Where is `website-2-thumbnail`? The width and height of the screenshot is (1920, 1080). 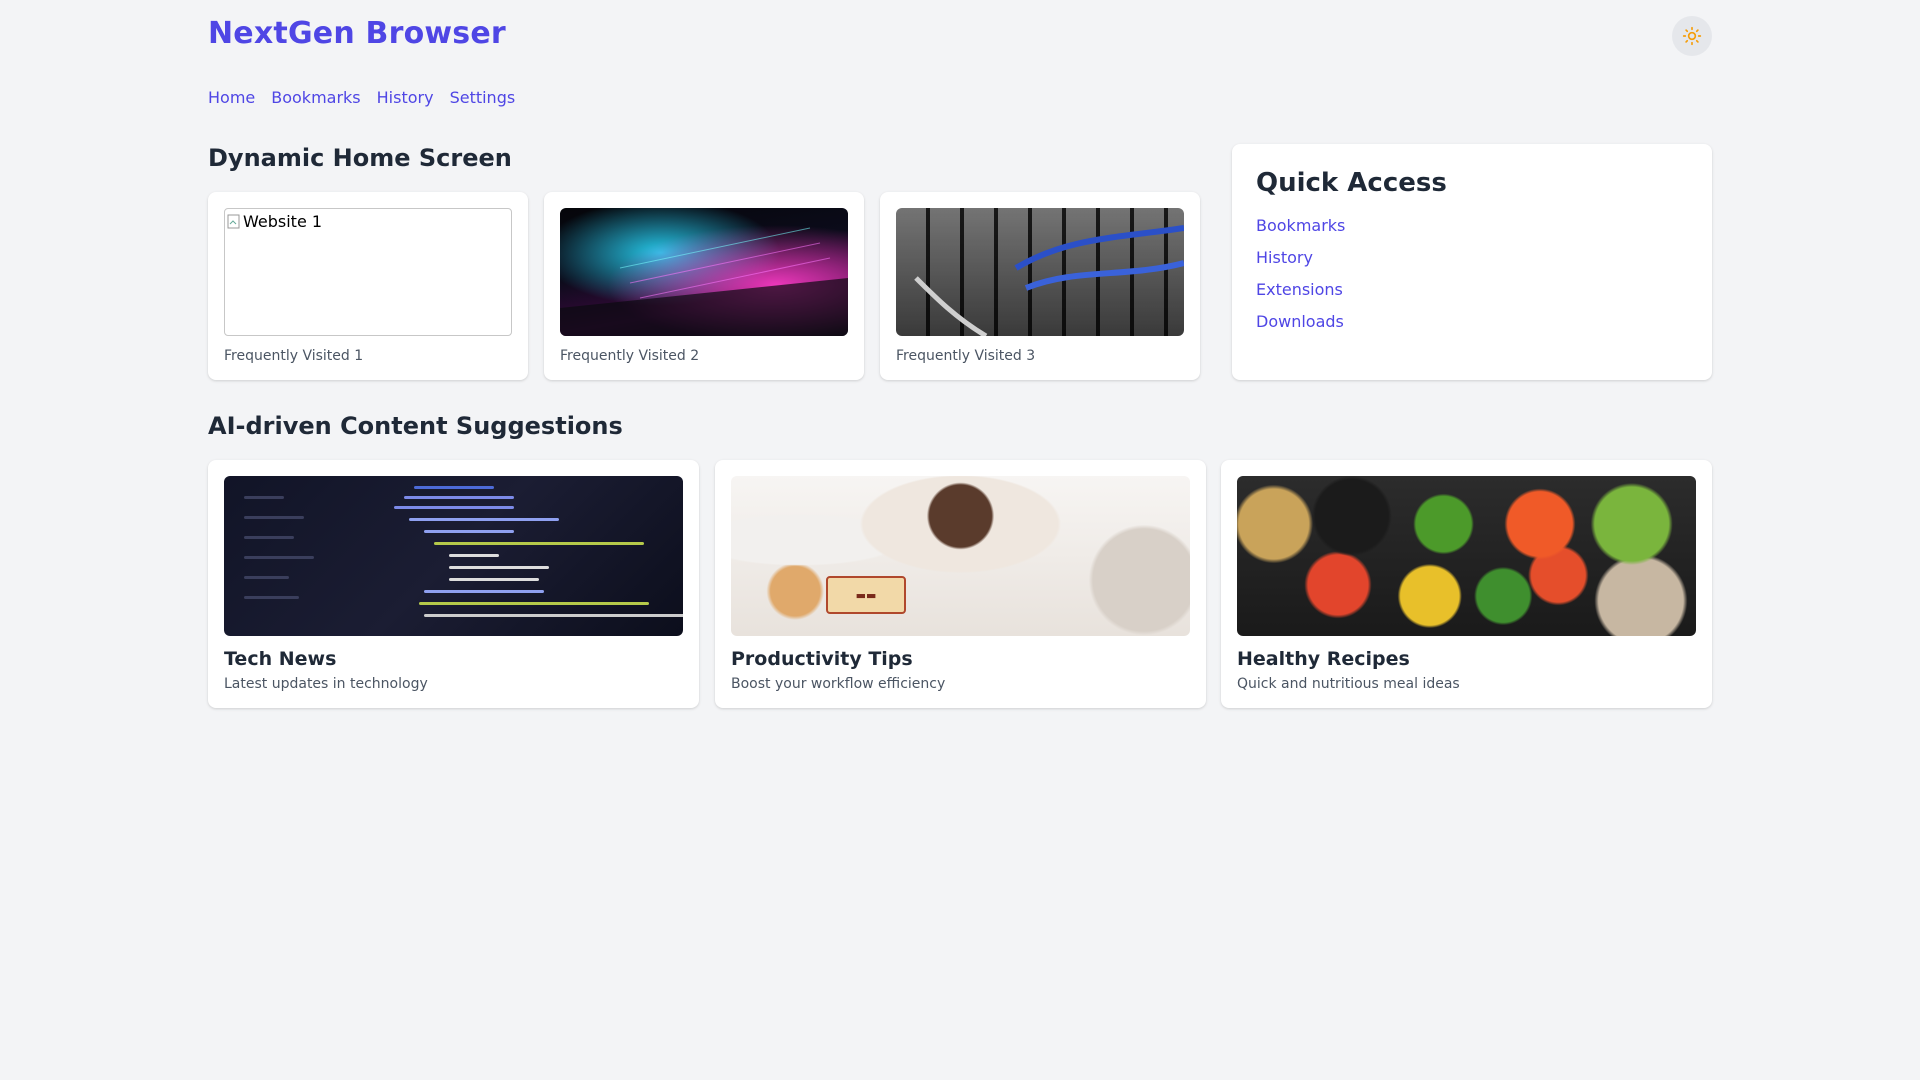
website-2-thumbnail is located at coordinates (704, 272).